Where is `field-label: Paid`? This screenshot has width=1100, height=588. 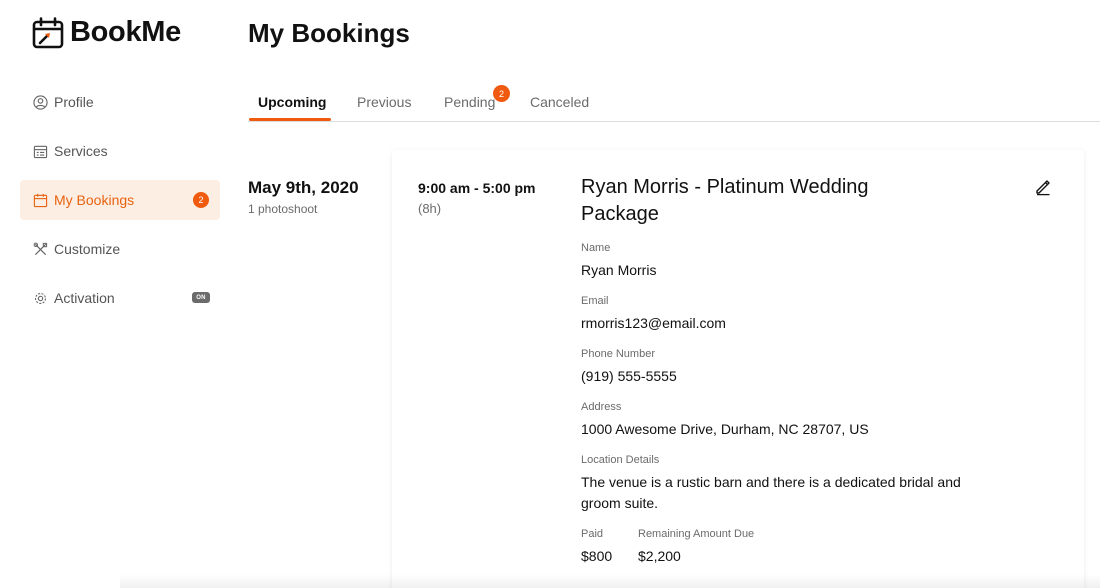 field-label: Paid is located at coordinates (592, 534).